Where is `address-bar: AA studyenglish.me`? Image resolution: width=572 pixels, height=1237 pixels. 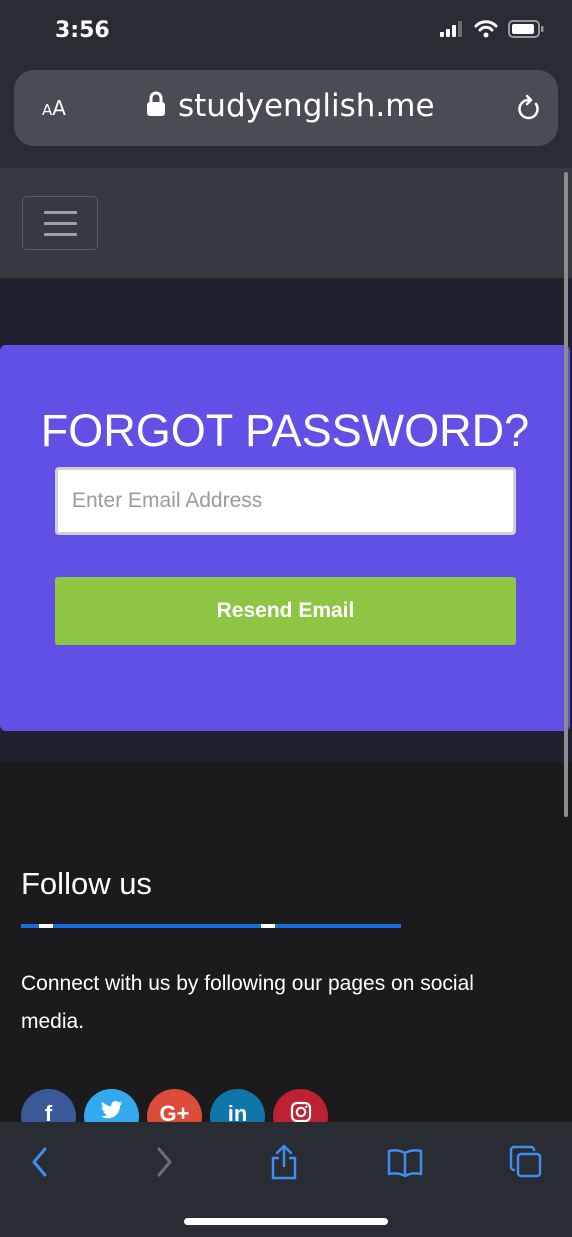
address-bar: AA studyenglish.me is located at coordinates (286, 108).